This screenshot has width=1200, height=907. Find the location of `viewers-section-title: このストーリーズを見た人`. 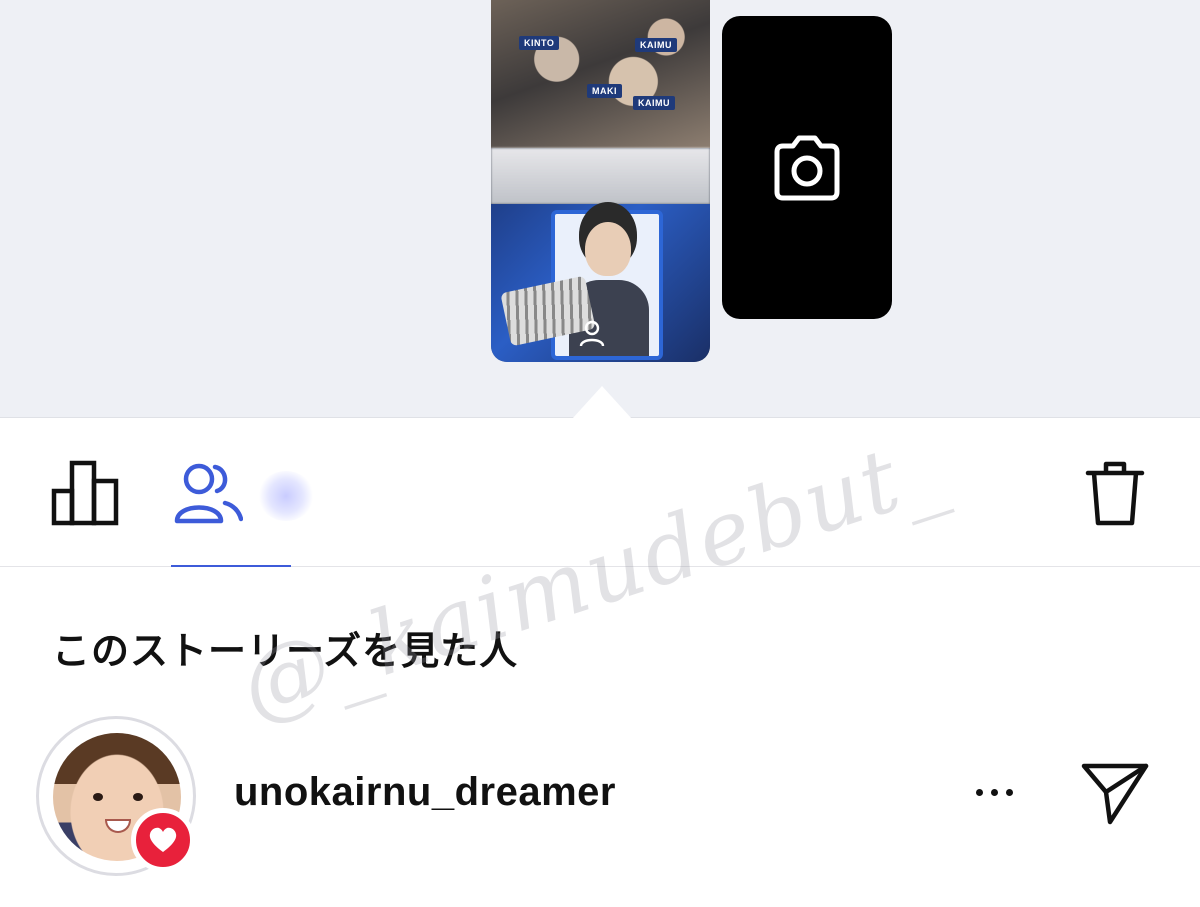

viewers-section-title: このストーリーズを見た人 is located at coordinates (285, 652).